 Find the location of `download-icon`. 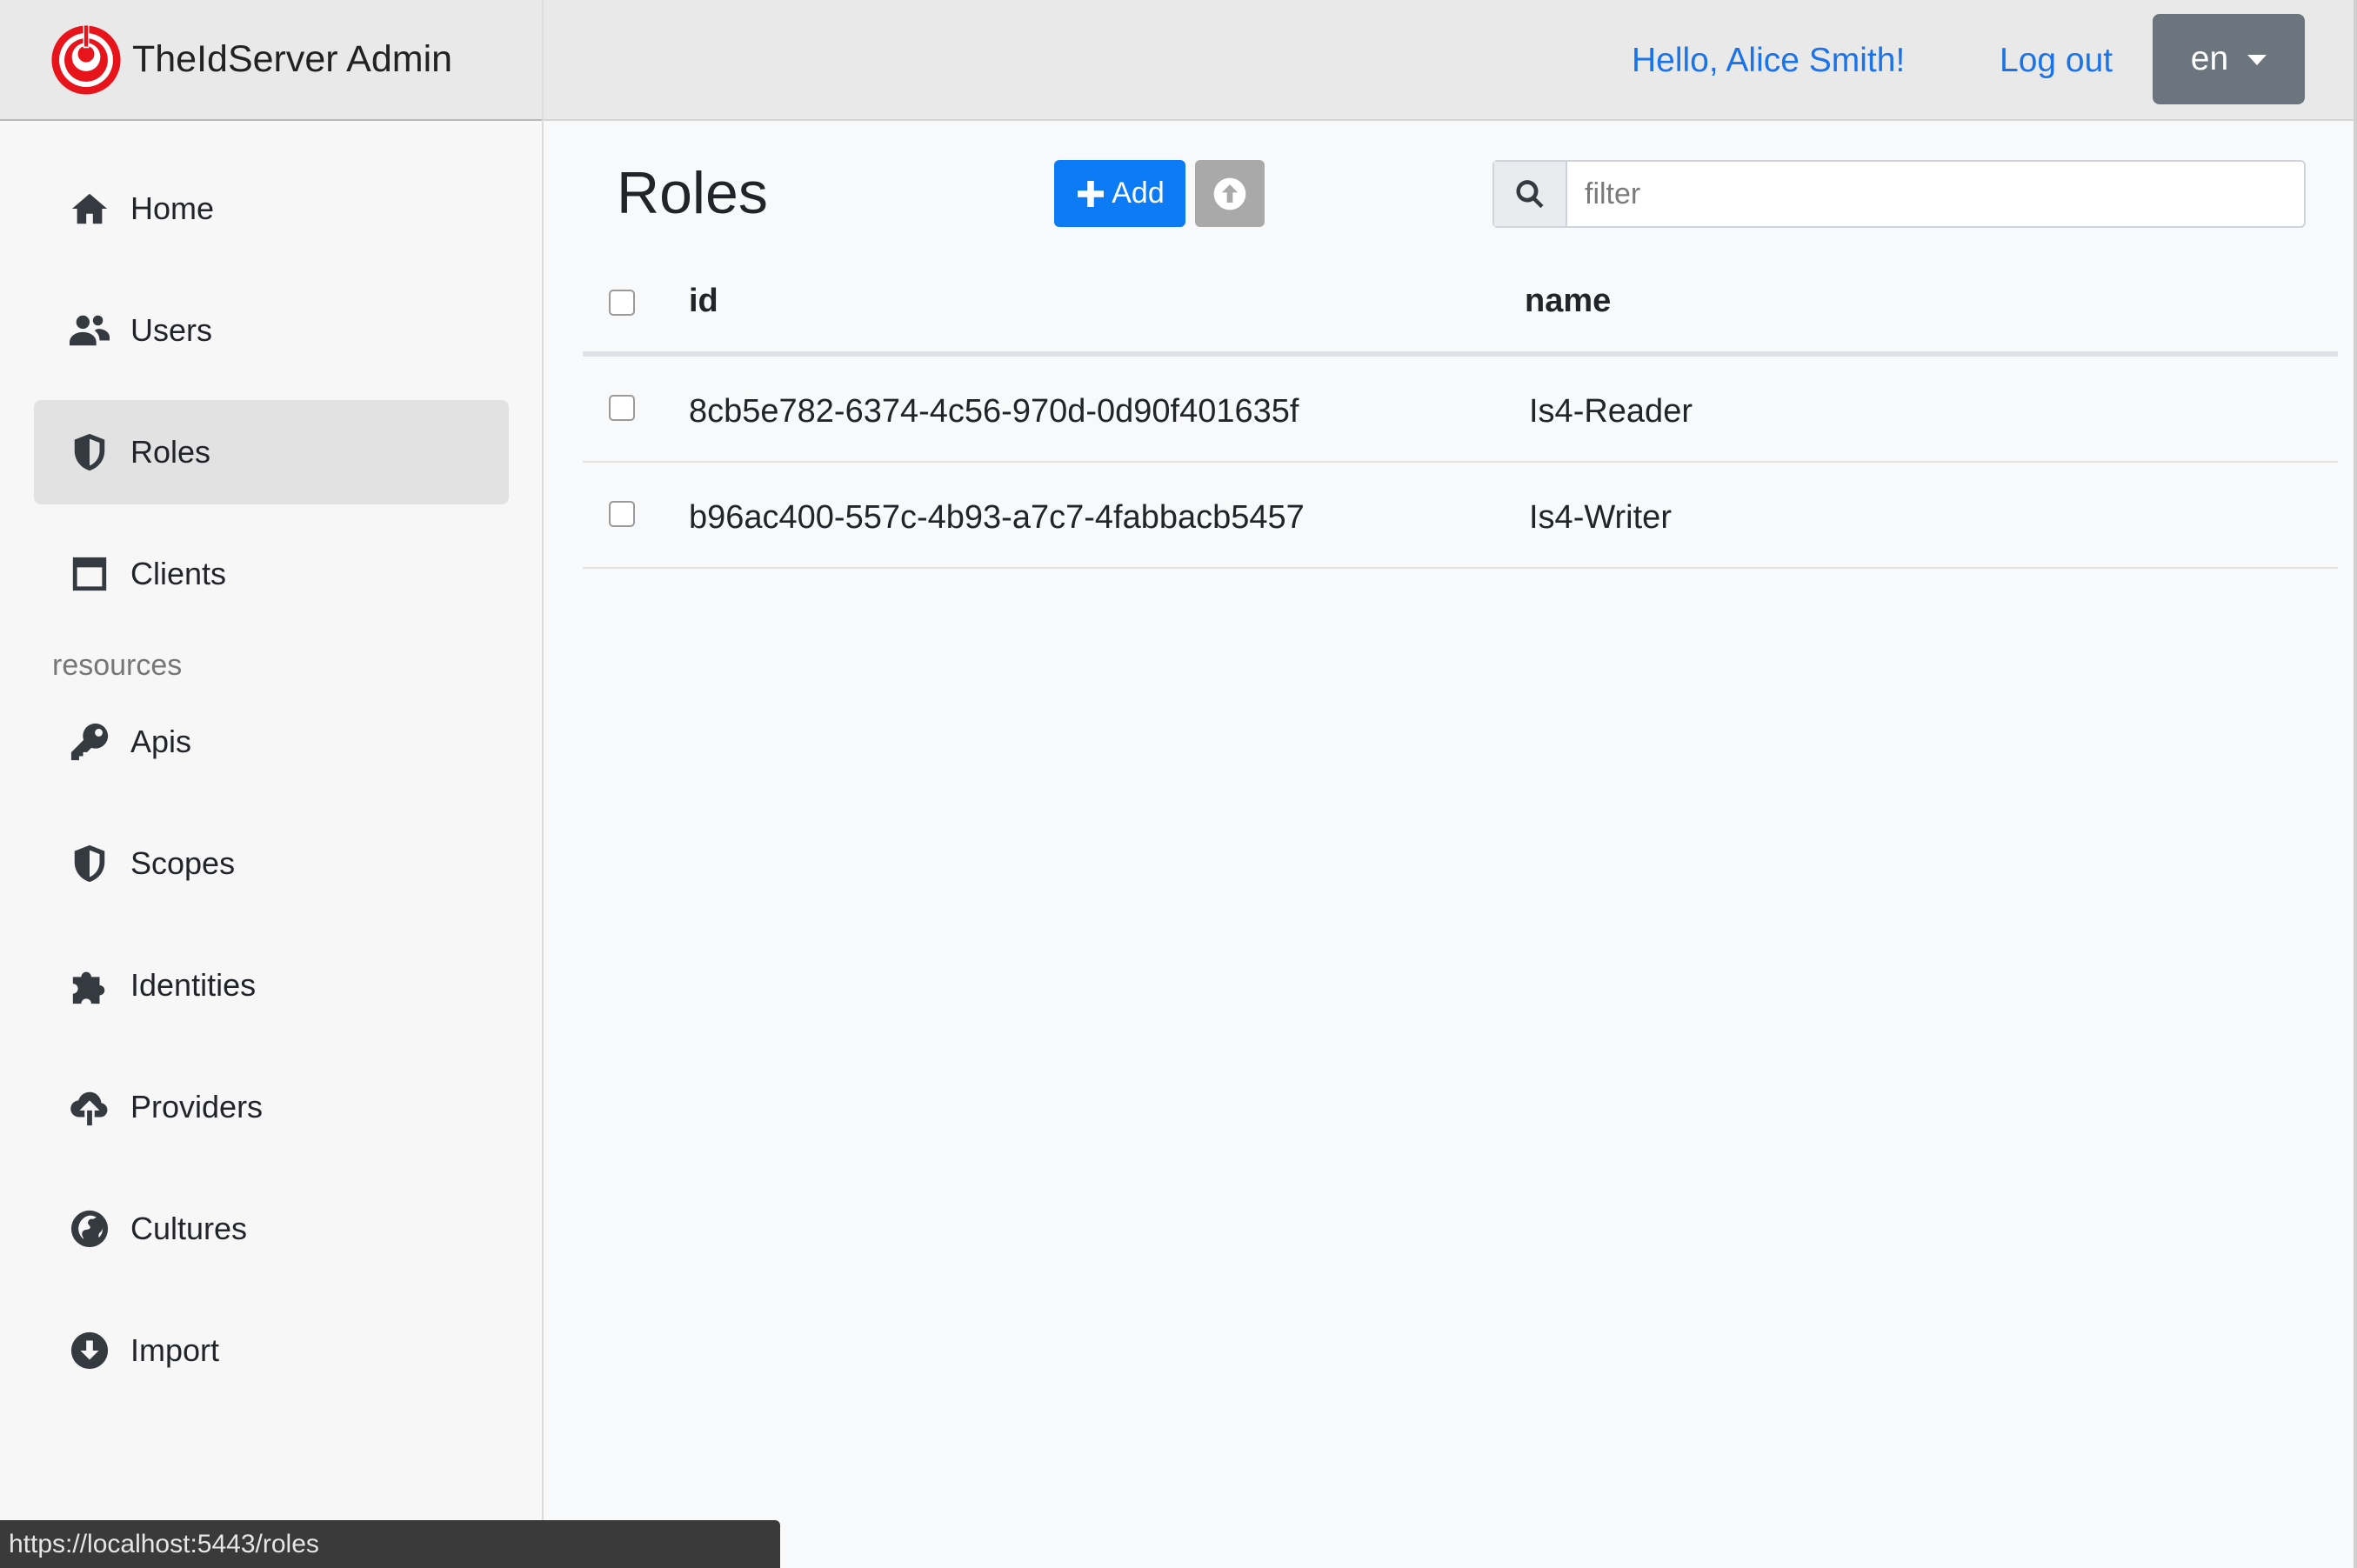

download-icon is located at coordinates (89, 1350).